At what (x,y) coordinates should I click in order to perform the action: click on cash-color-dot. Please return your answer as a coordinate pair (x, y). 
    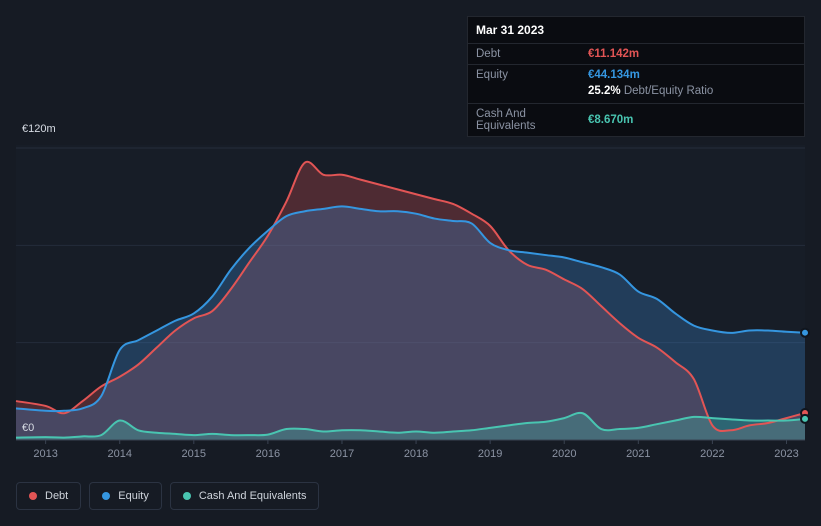
    Looking at the image, I should click on (186, 496).